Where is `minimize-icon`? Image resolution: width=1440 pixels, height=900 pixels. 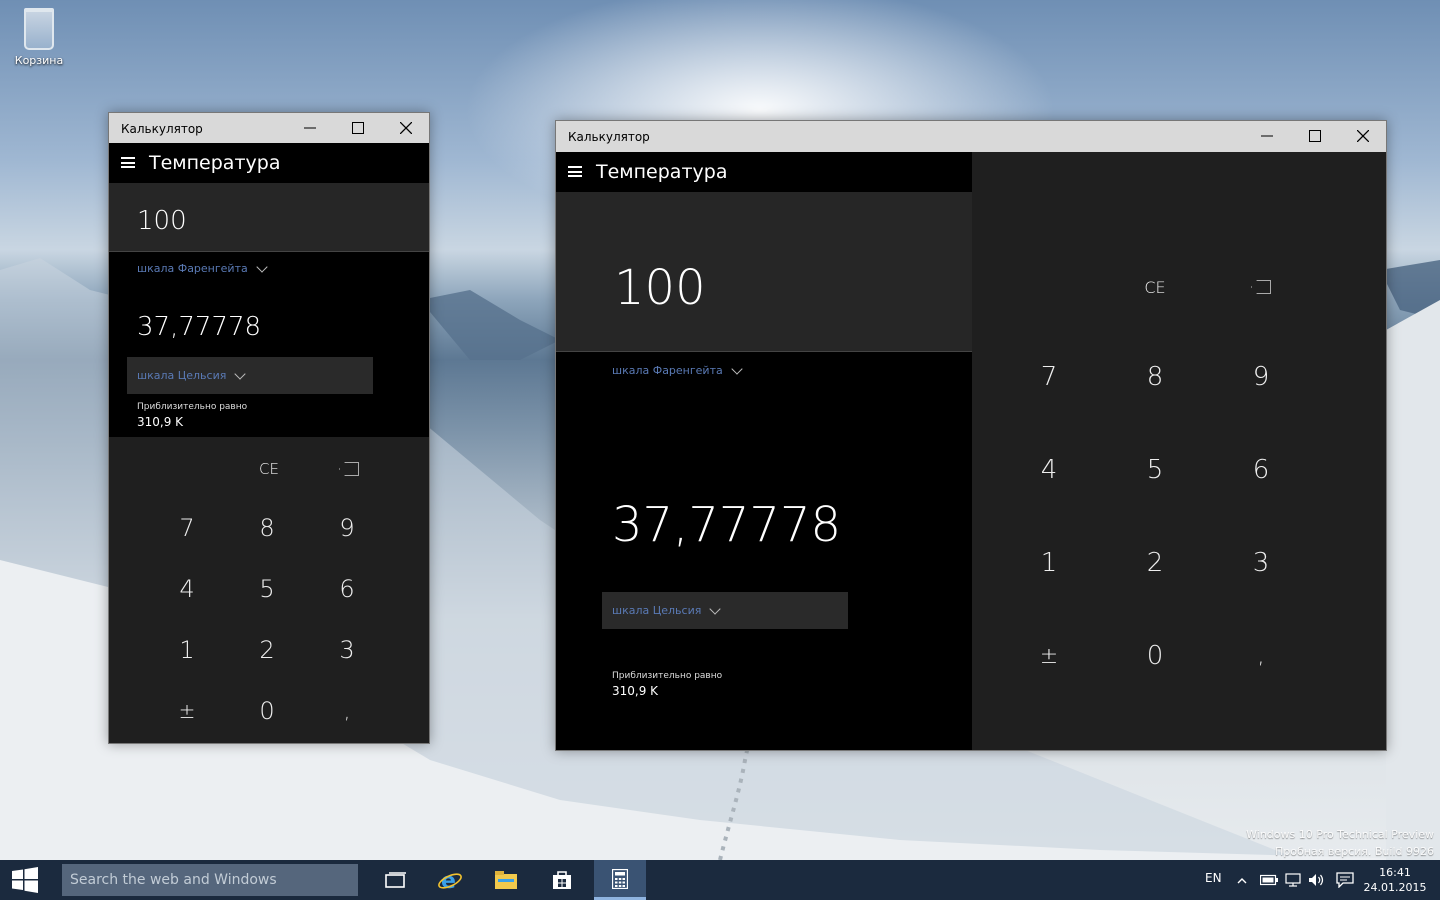 minimize-icon is located at coordinates (1267, 136).